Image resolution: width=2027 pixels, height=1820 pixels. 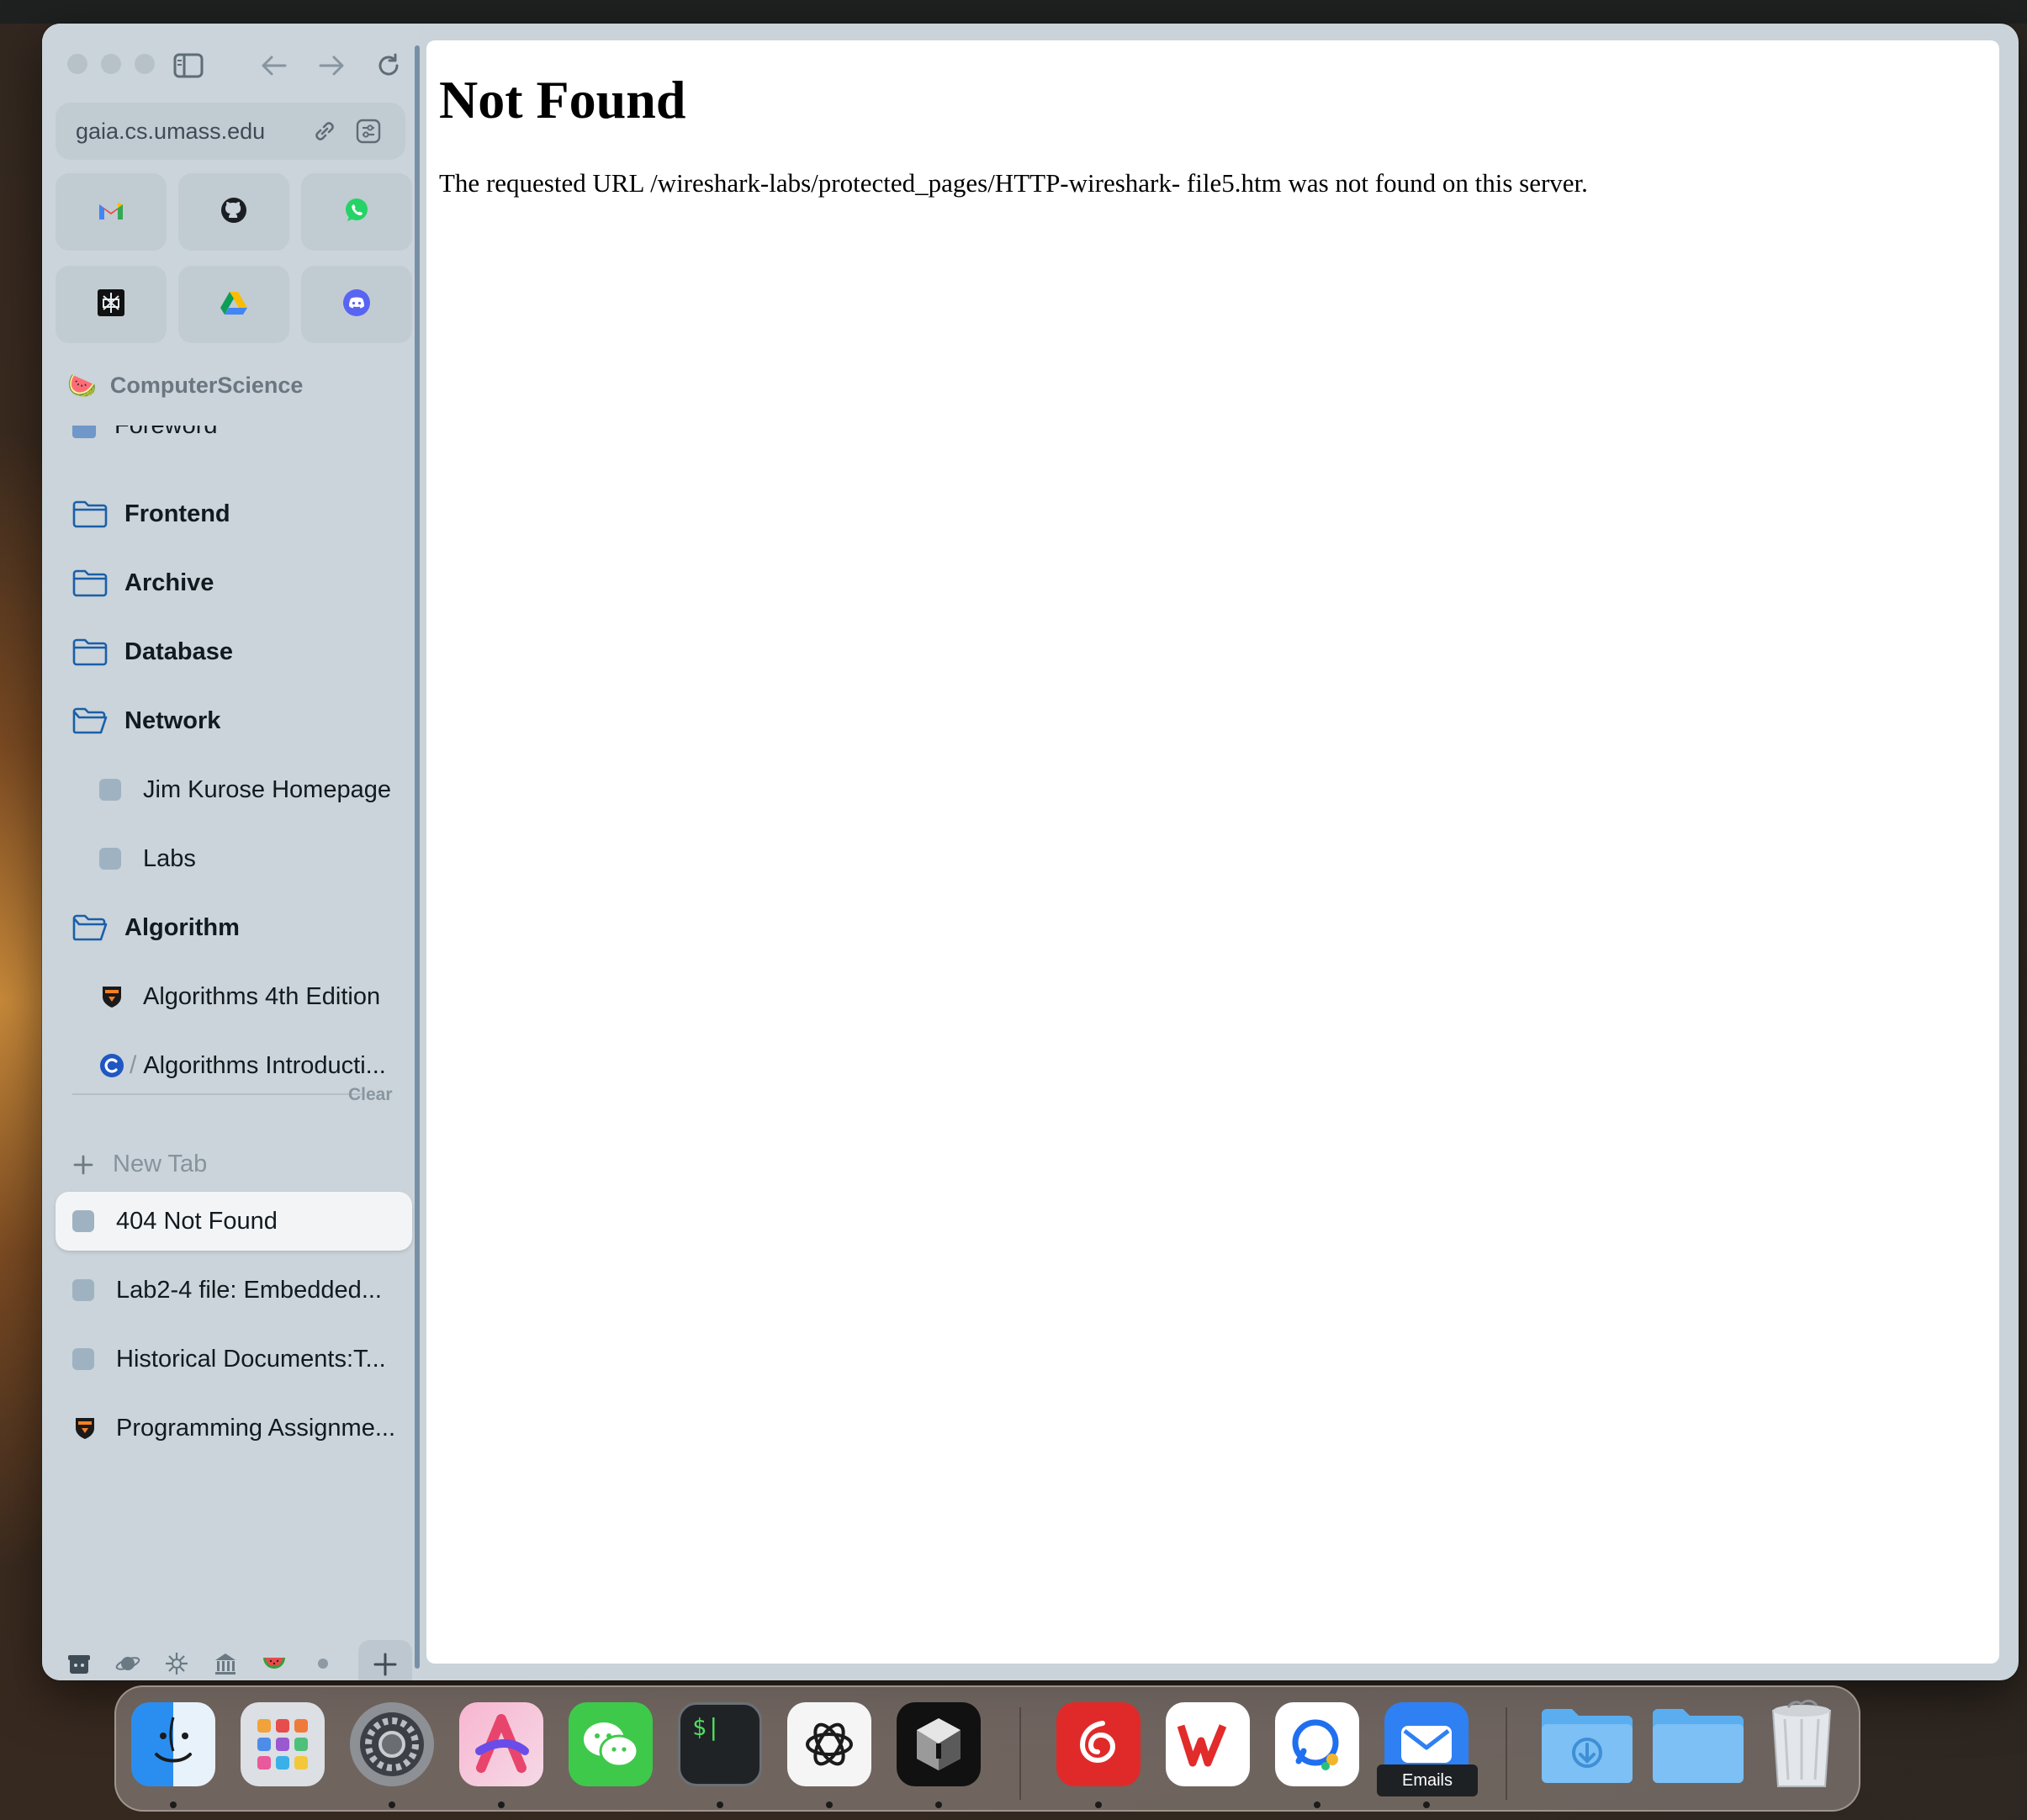 What do you see at coordinates (385, 1660) in the screenshot?
I see `add-space-button` at bounding box center [385, 1660].